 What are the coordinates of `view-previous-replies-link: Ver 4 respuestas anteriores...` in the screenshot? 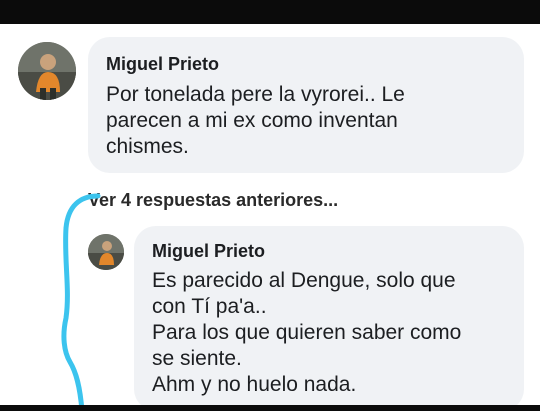 It's located at (213, 200).